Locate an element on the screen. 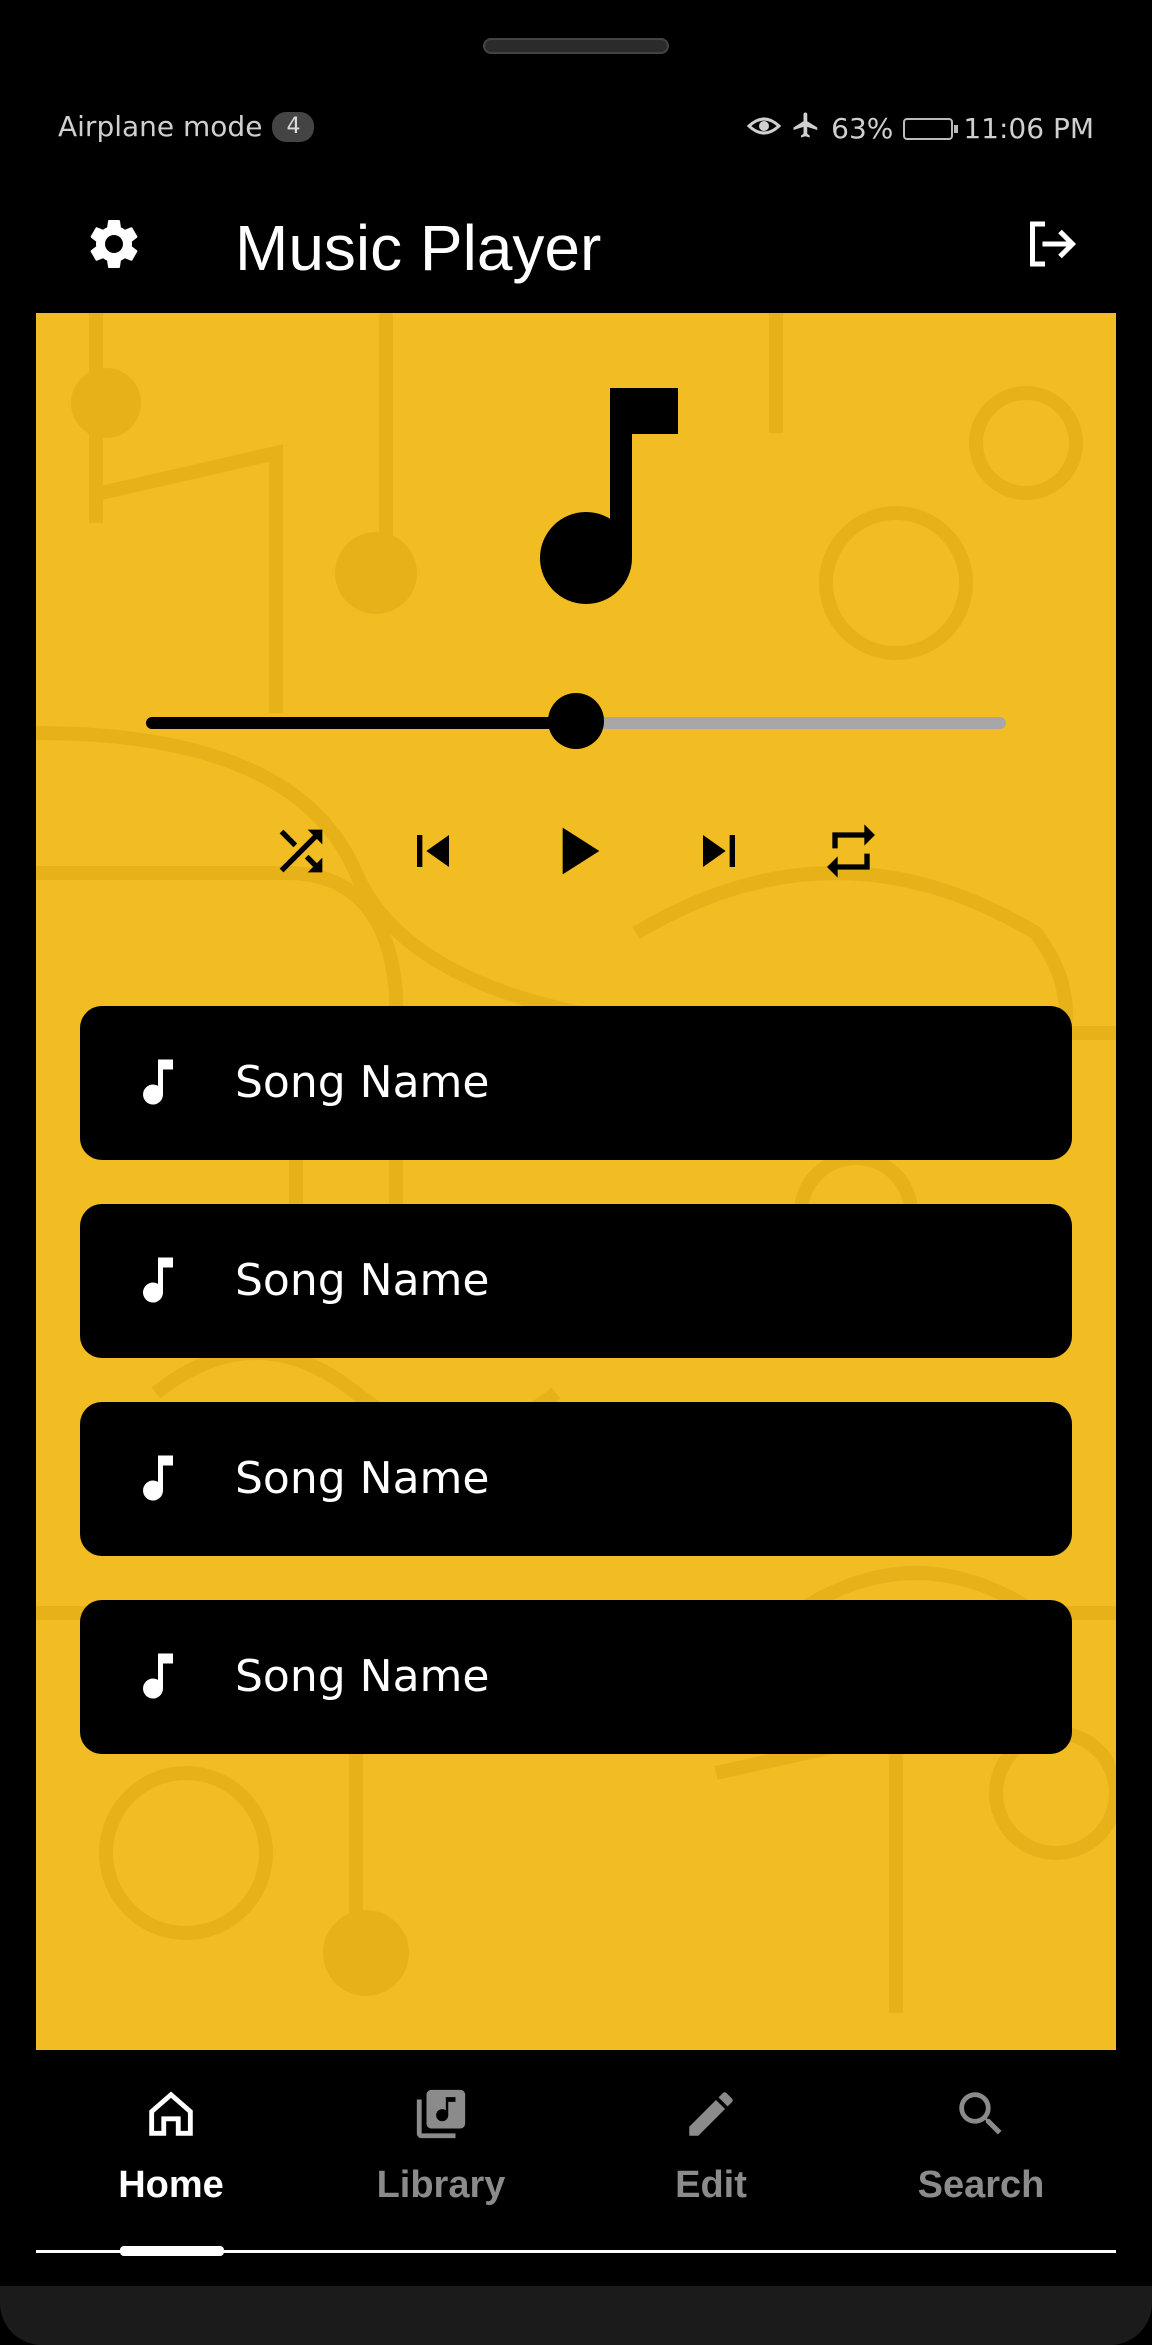  nav-label-home: Home is located at coordinates (171, 2185).